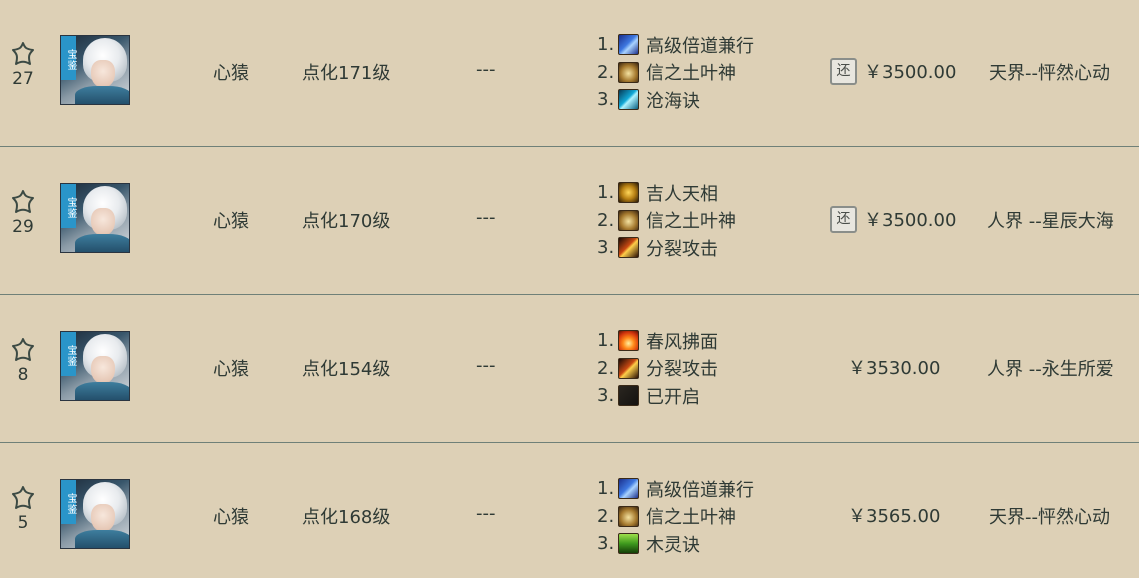 Image resolution: width=1139 pixels, height=578 pixels. Describe the element at coordinates (23, 523) in the screenshot. I see `favorite-count: 5` at that location.